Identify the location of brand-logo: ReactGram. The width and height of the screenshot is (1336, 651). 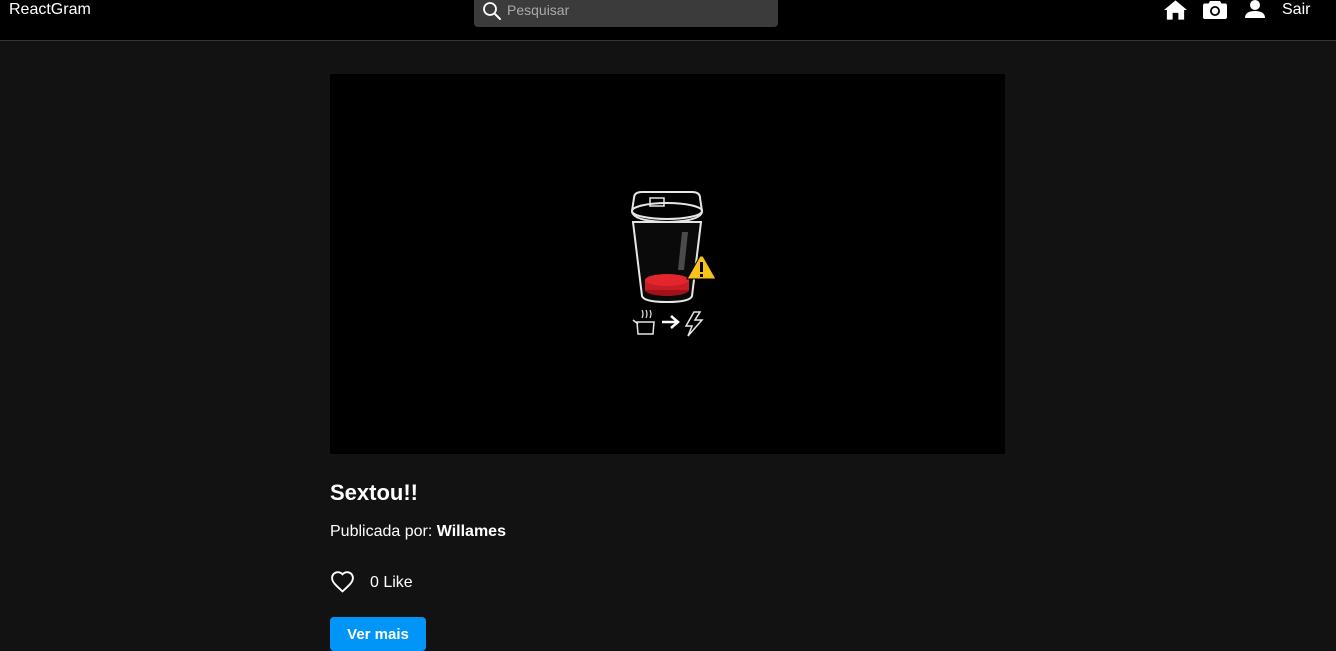
(50, 10).